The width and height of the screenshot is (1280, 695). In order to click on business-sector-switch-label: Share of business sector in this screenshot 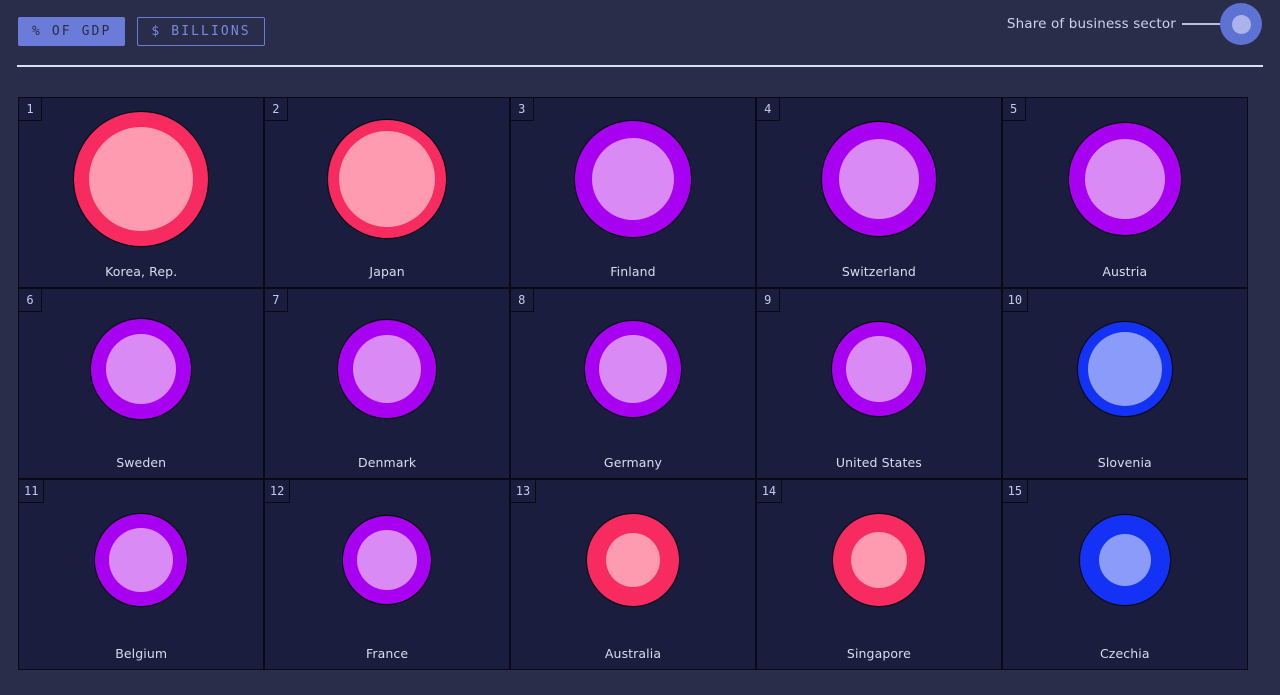, I will do `click(1091, 24)`.